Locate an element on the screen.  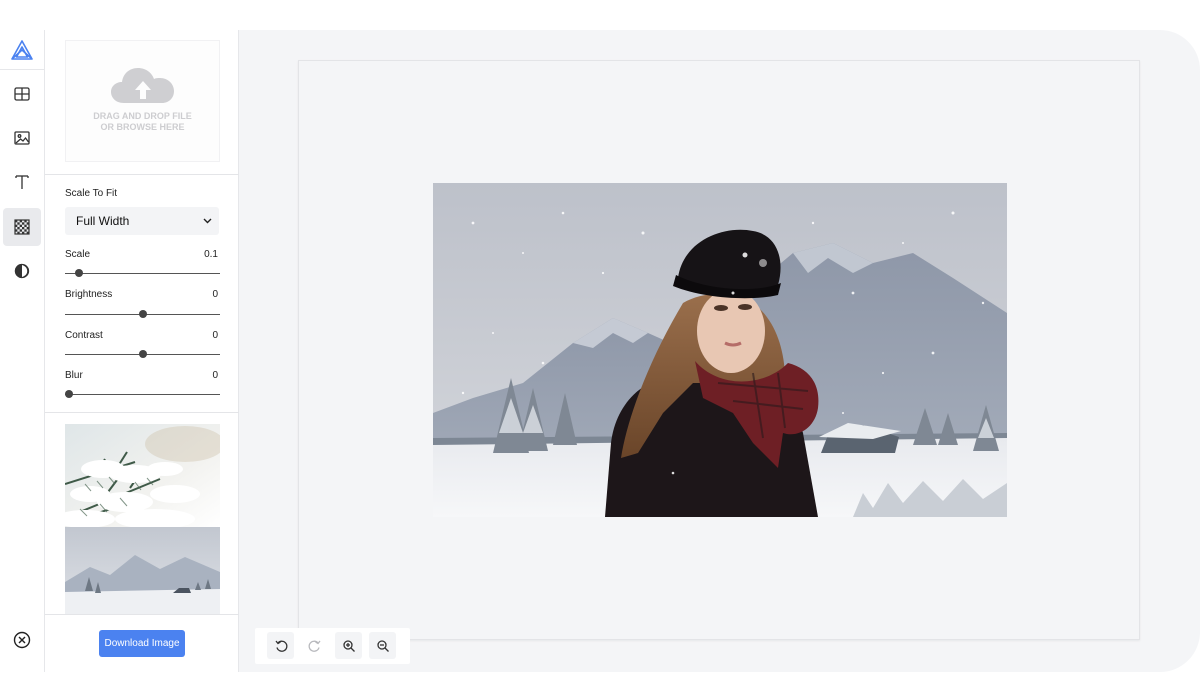
rail-filters-button is located at coordinates (22, 271).